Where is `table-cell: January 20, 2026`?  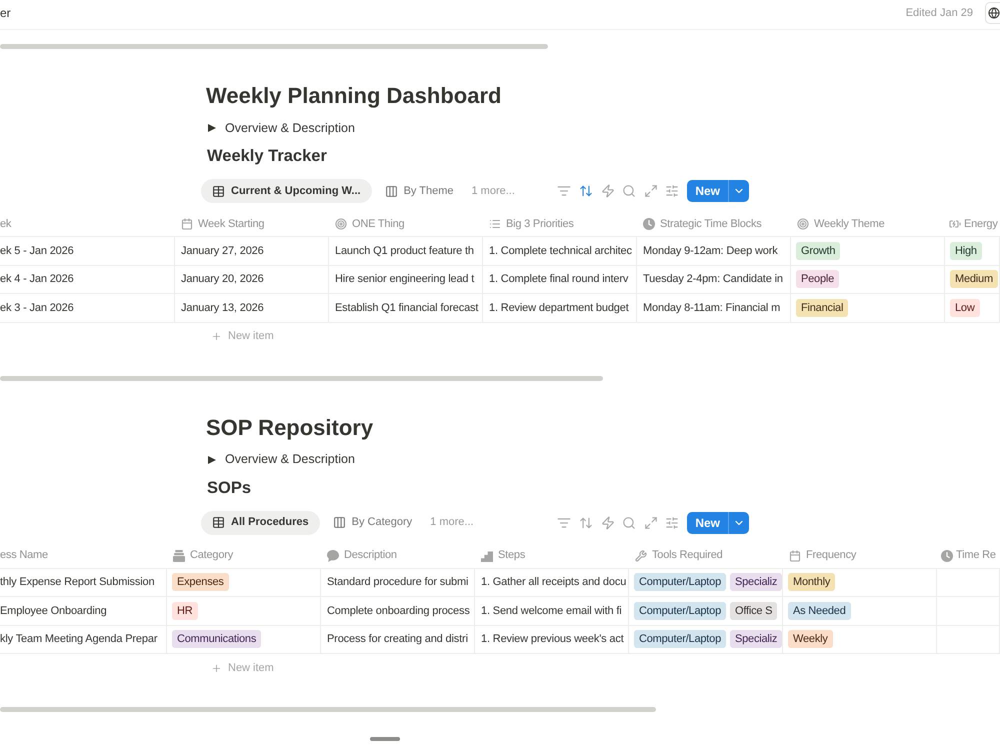
table-cell: January 20, 2026 is located at coordinates (252, 279).